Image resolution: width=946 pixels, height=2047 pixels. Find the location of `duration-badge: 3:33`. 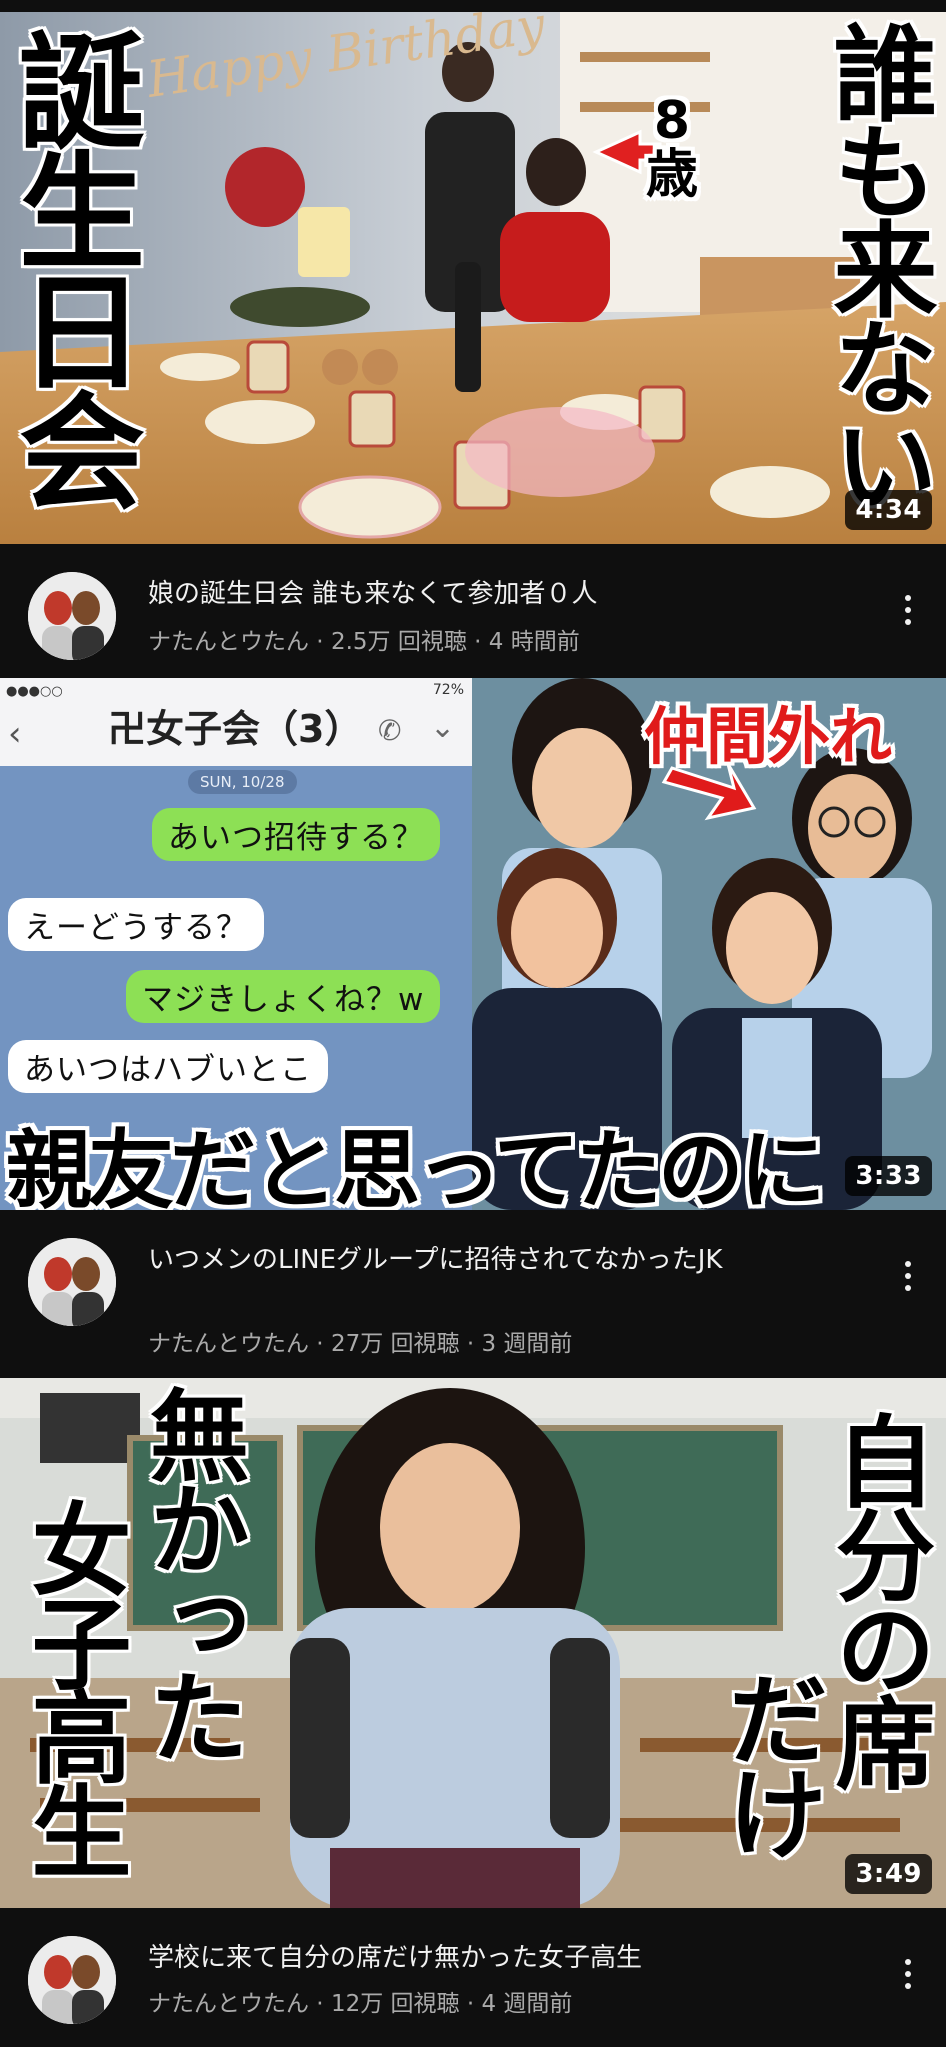

duration-badge: 3:33 is located at coordinates (888, 1176).